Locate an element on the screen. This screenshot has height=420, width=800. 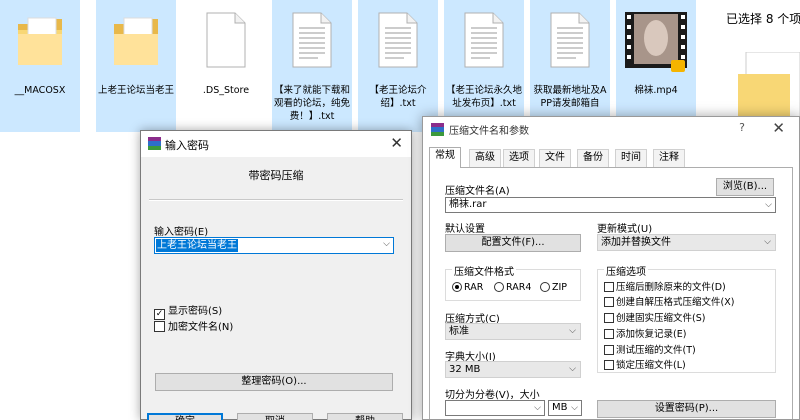
file-item-txt-2: 【老王论坛介绍】.txt is located at coordinates (398, 66).